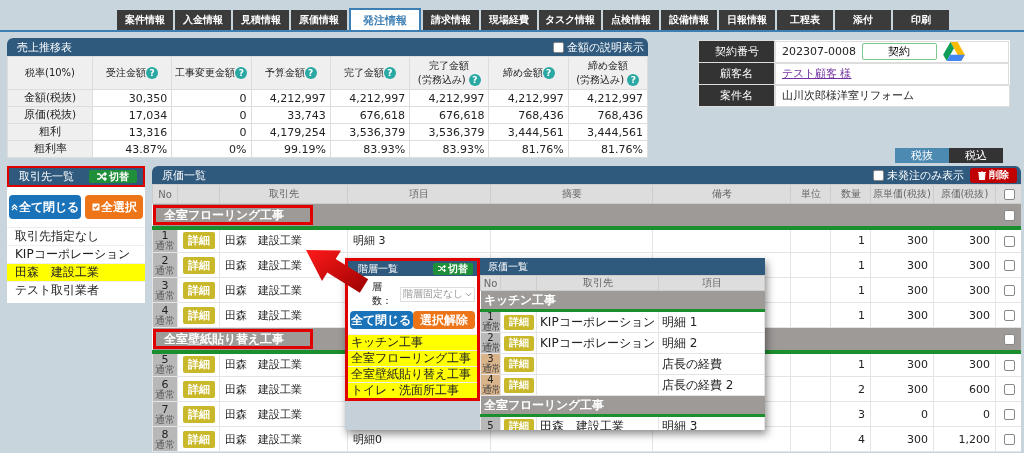 The width and height of the screenshot is (1024, 453). Describe the element at coordinates (964, 193) in the screenshot. I see `column-header: 原価(税抜)` at that location.